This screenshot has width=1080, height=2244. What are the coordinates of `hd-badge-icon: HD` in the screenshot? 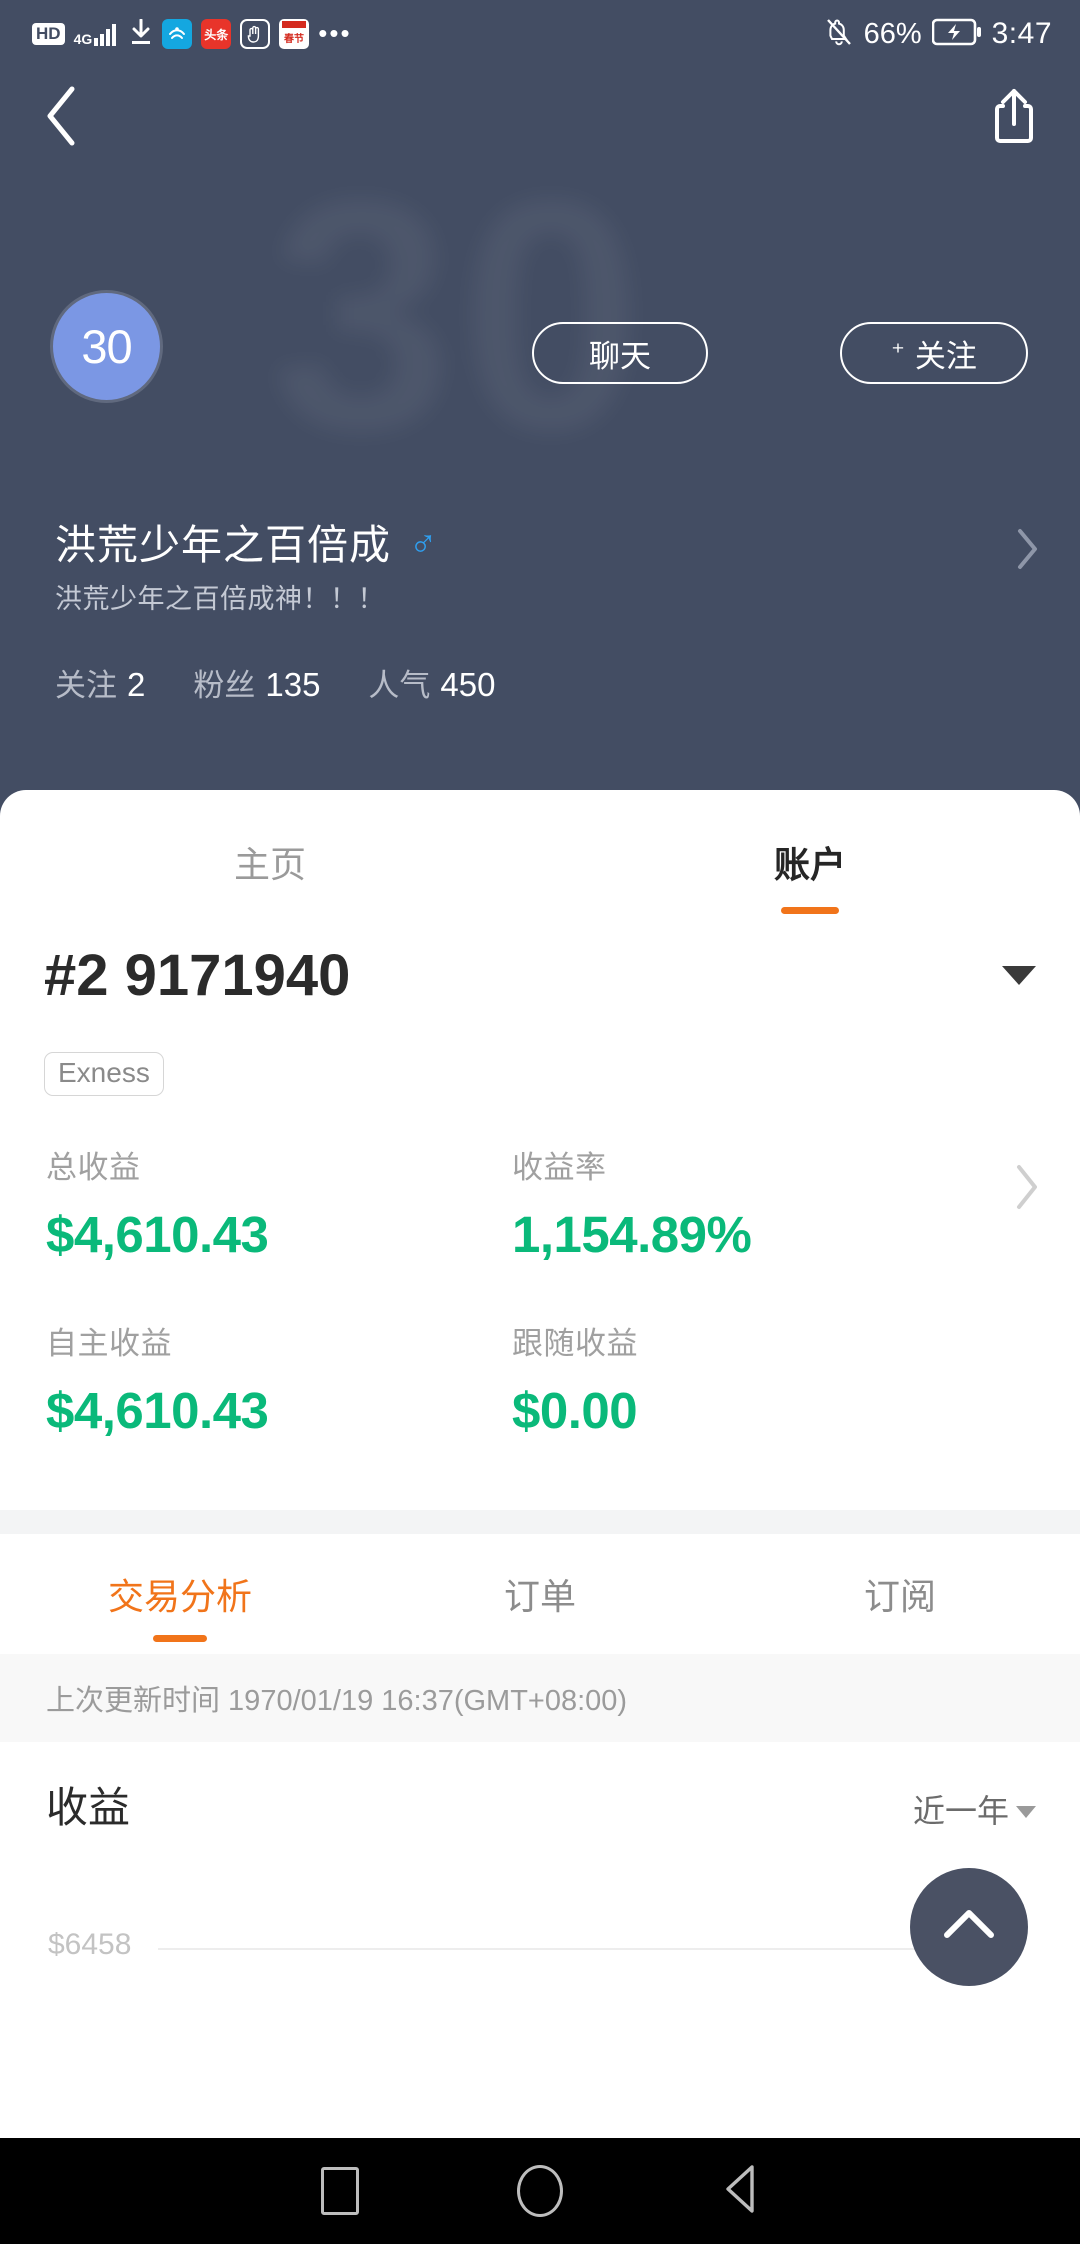 It's located at (48, 34).